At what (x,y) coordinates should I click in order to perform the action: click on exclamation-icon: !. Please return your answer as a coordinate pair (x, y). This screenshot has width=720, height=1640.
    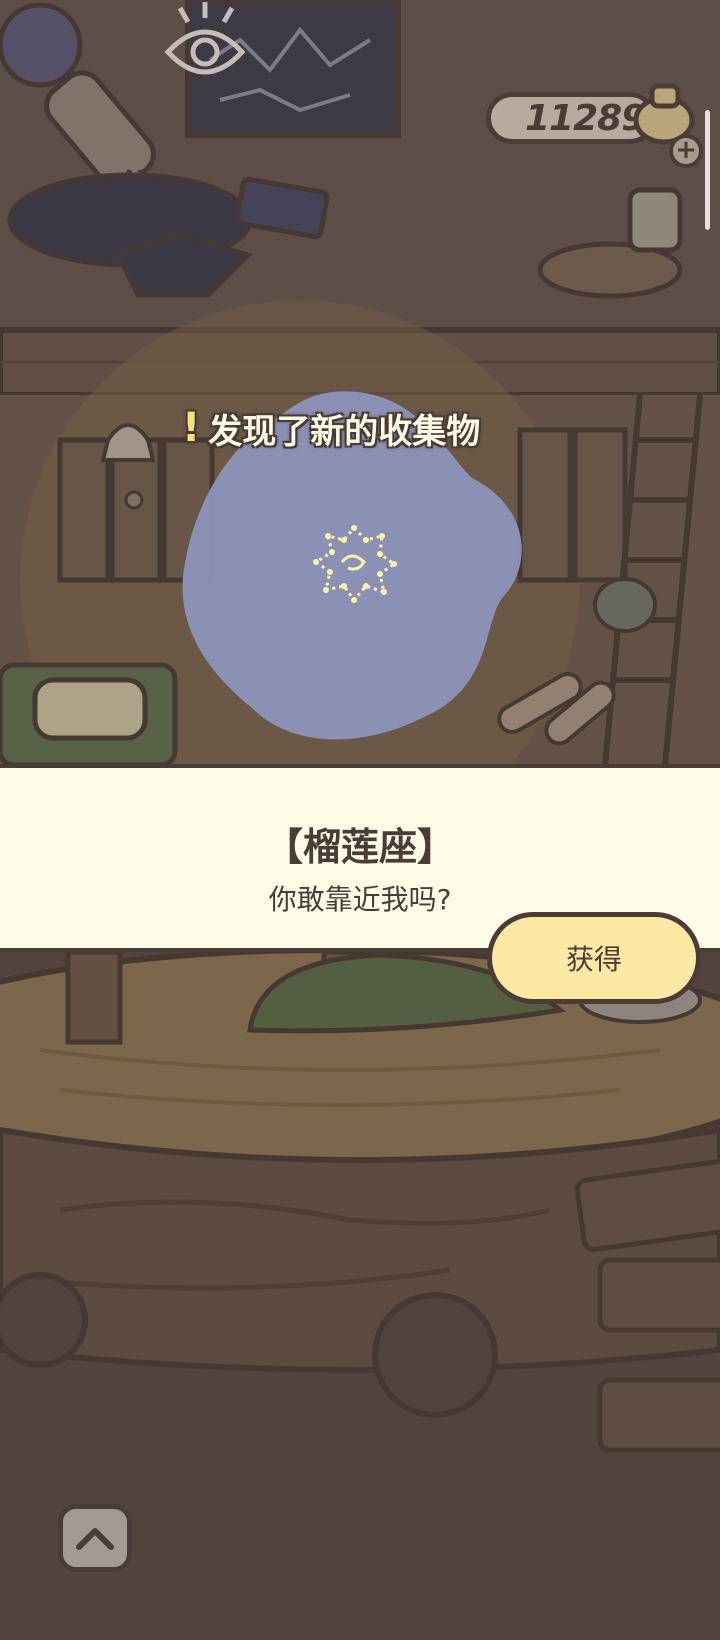
    Looking at the image, I should click on (191, 428).